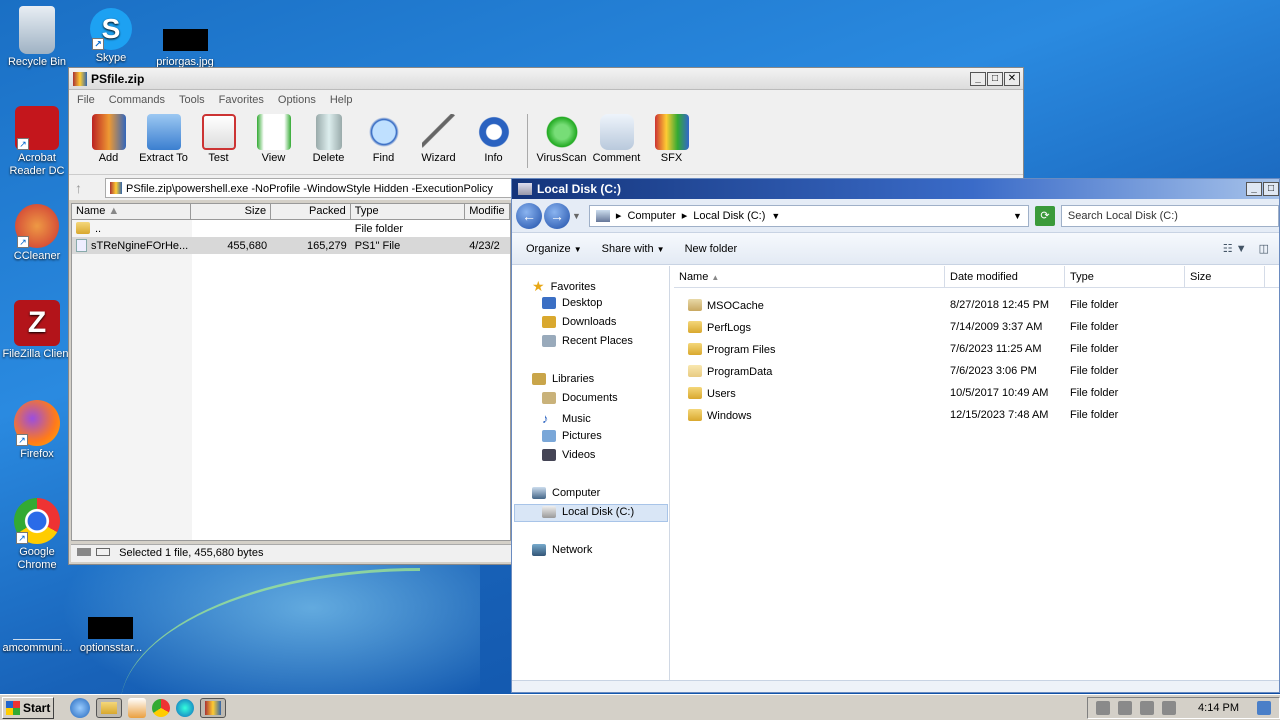 This screenshot has height=720, width=1280. I want to click on up-arrow-icon: ↑, so click(86, 188).